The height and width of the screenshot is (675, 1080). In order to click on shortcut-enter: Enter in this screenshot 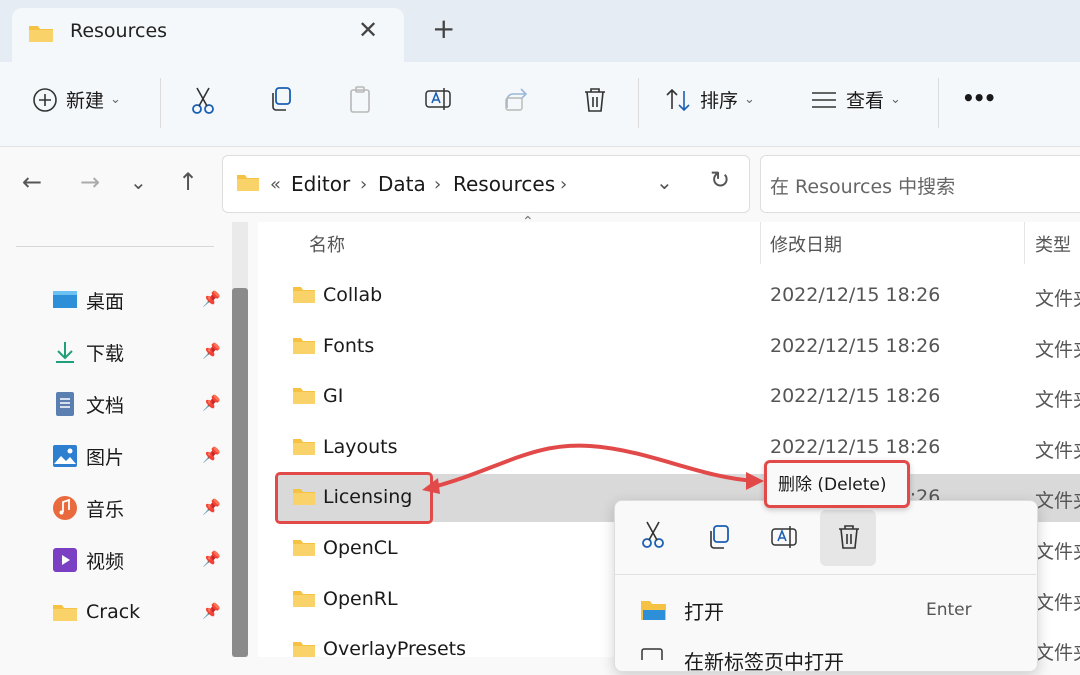, I will do `click(949, 610)`.